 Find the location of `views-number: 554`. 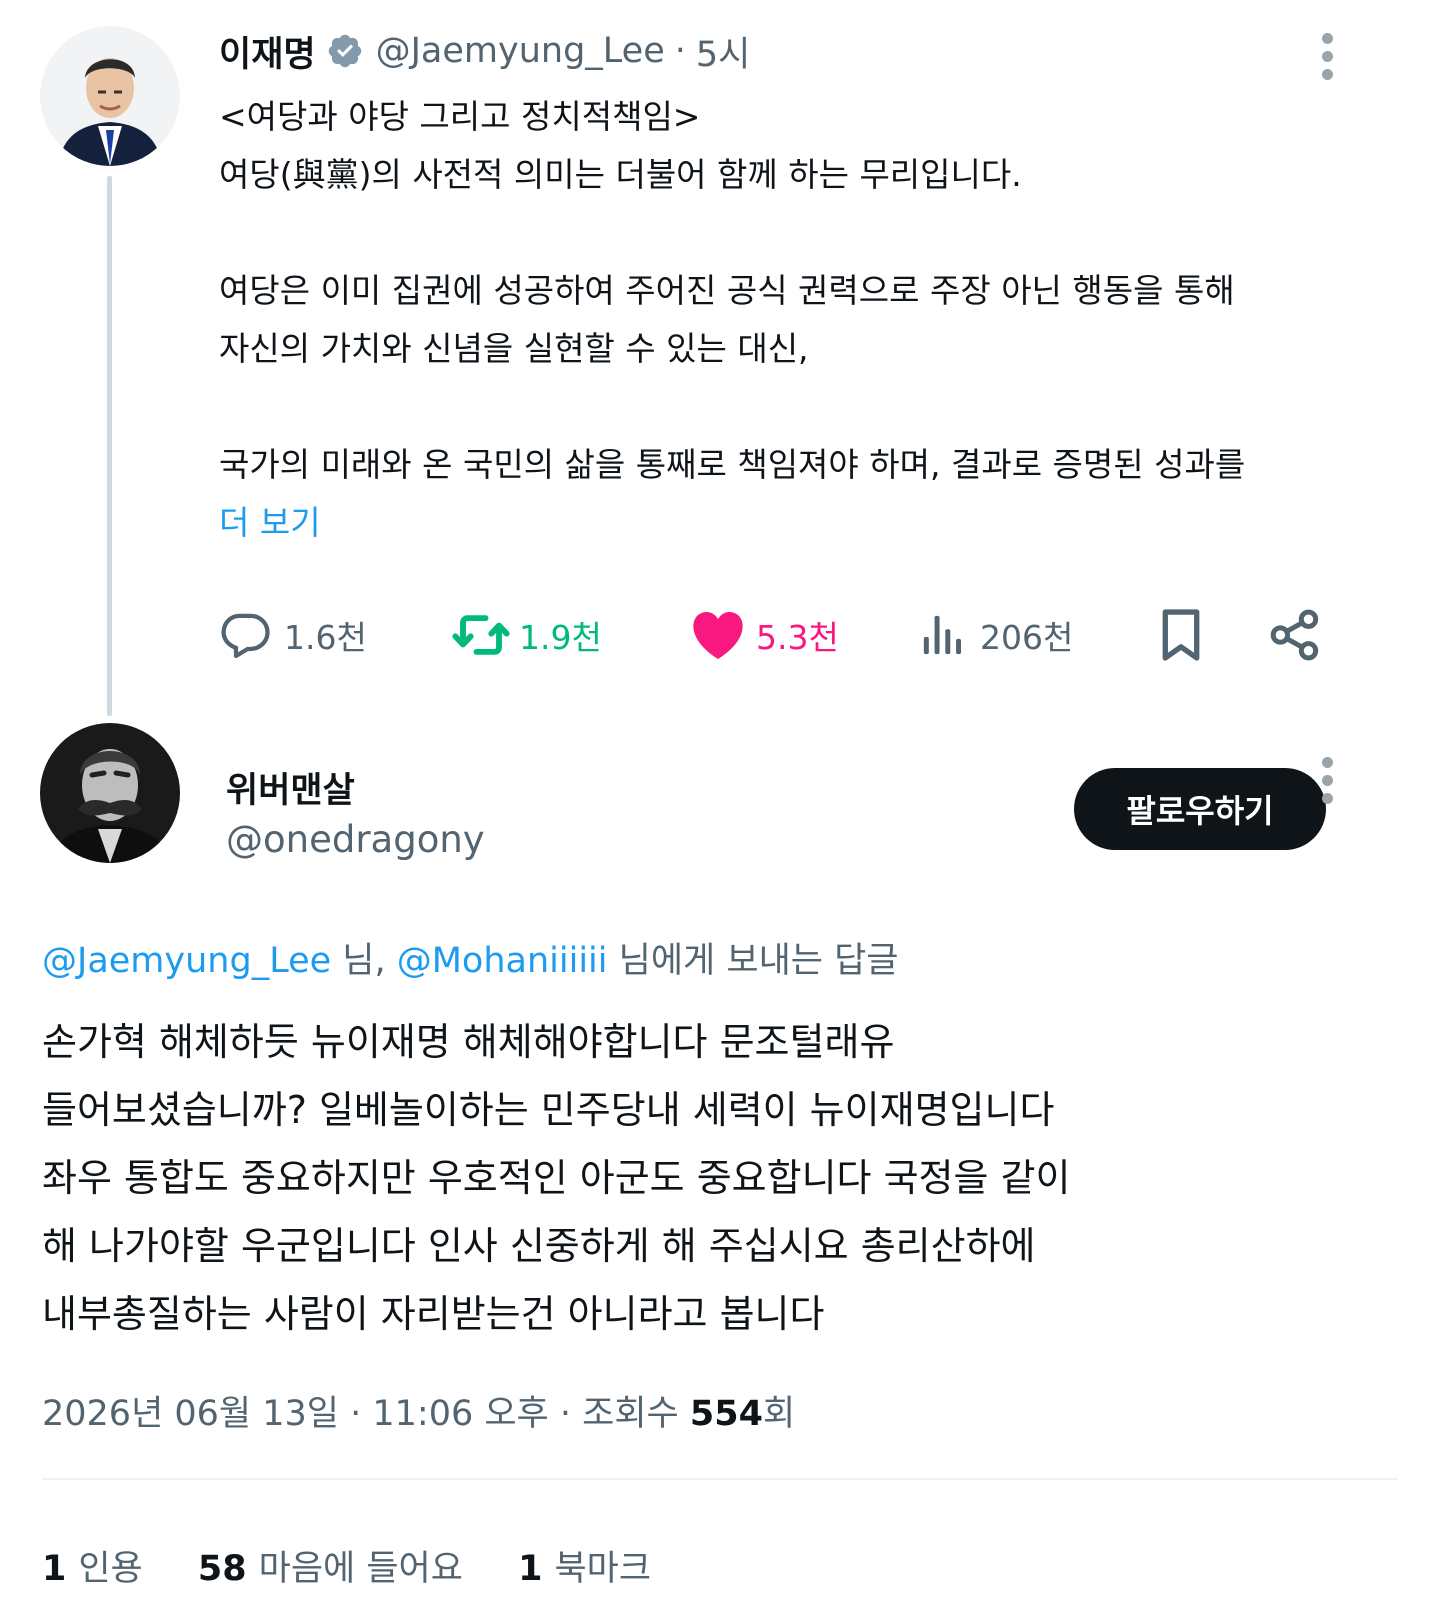

views-number: 554 is located at coordinates (726, 1414).